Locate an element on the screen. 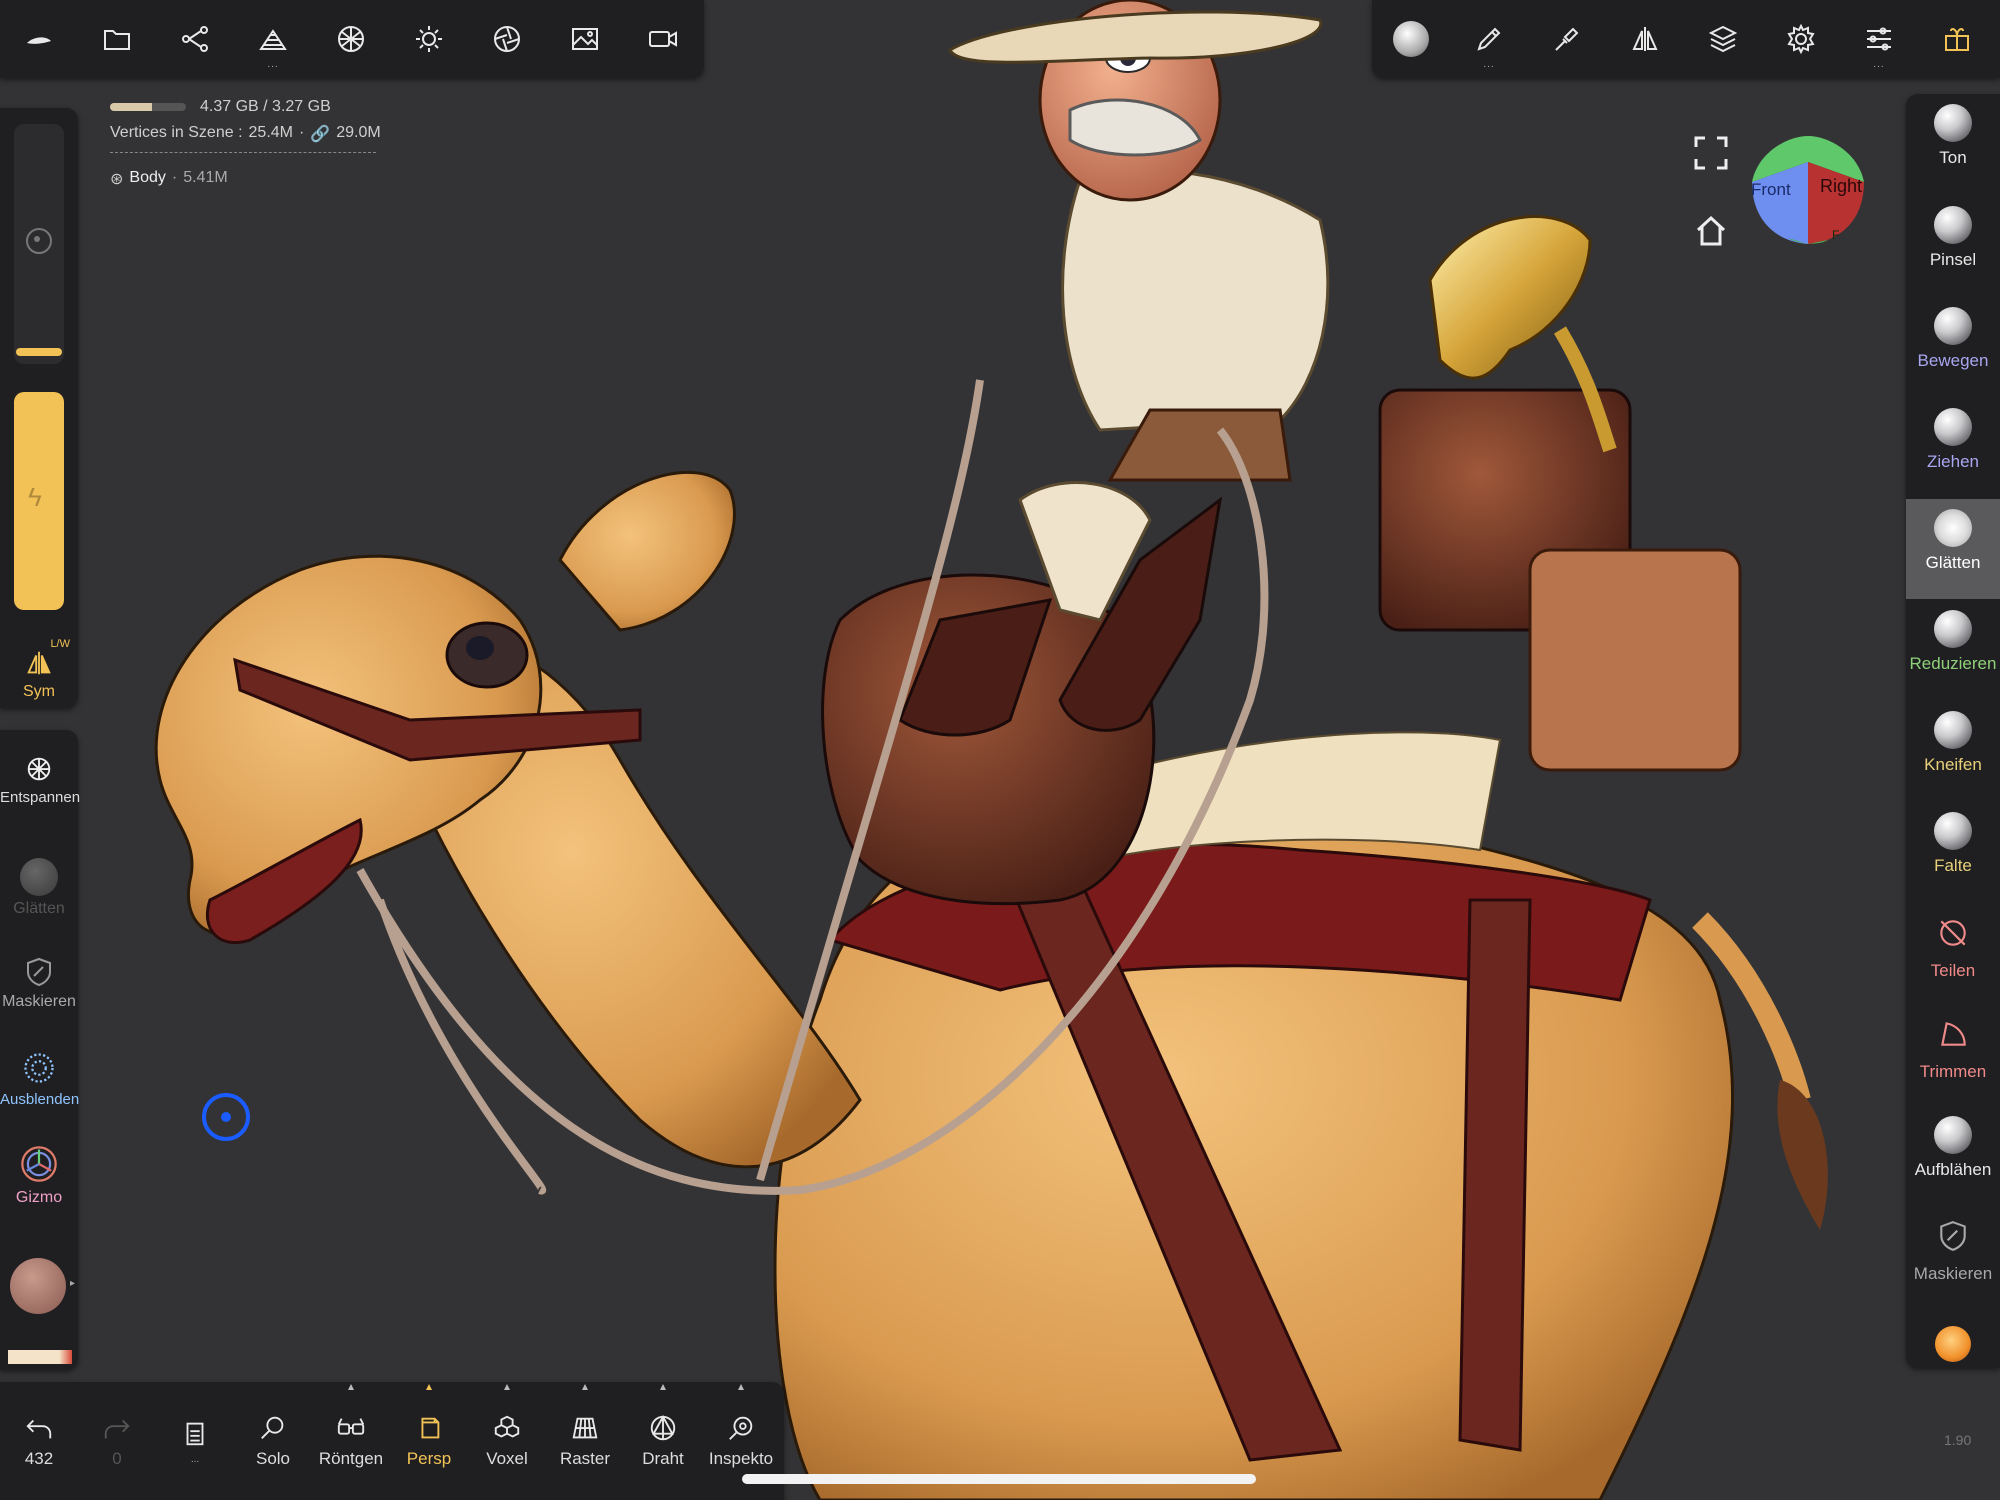 The height and width of the screenshot is (1500, 2000). camera-icon is located at coordinates (663, 39).